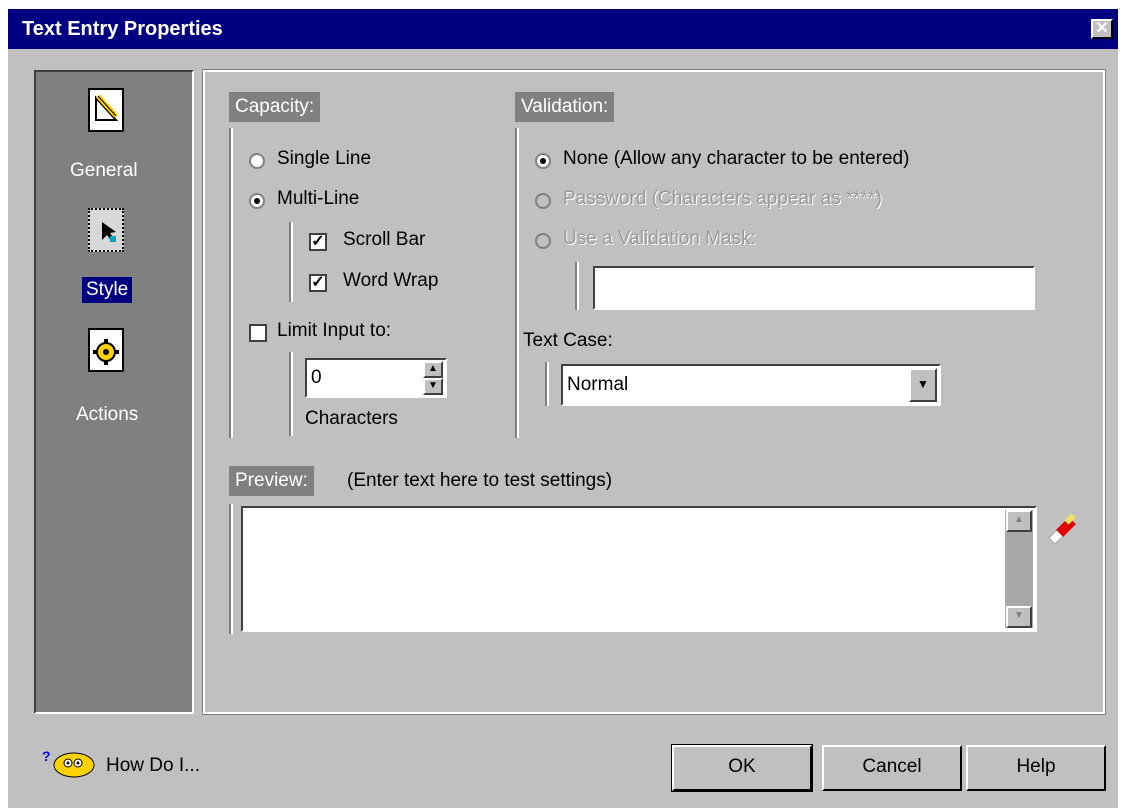  What do you see at coordinates (742, 768) in the screenshot?
I see `ok-button: OK` at bounding box center [742, 768].